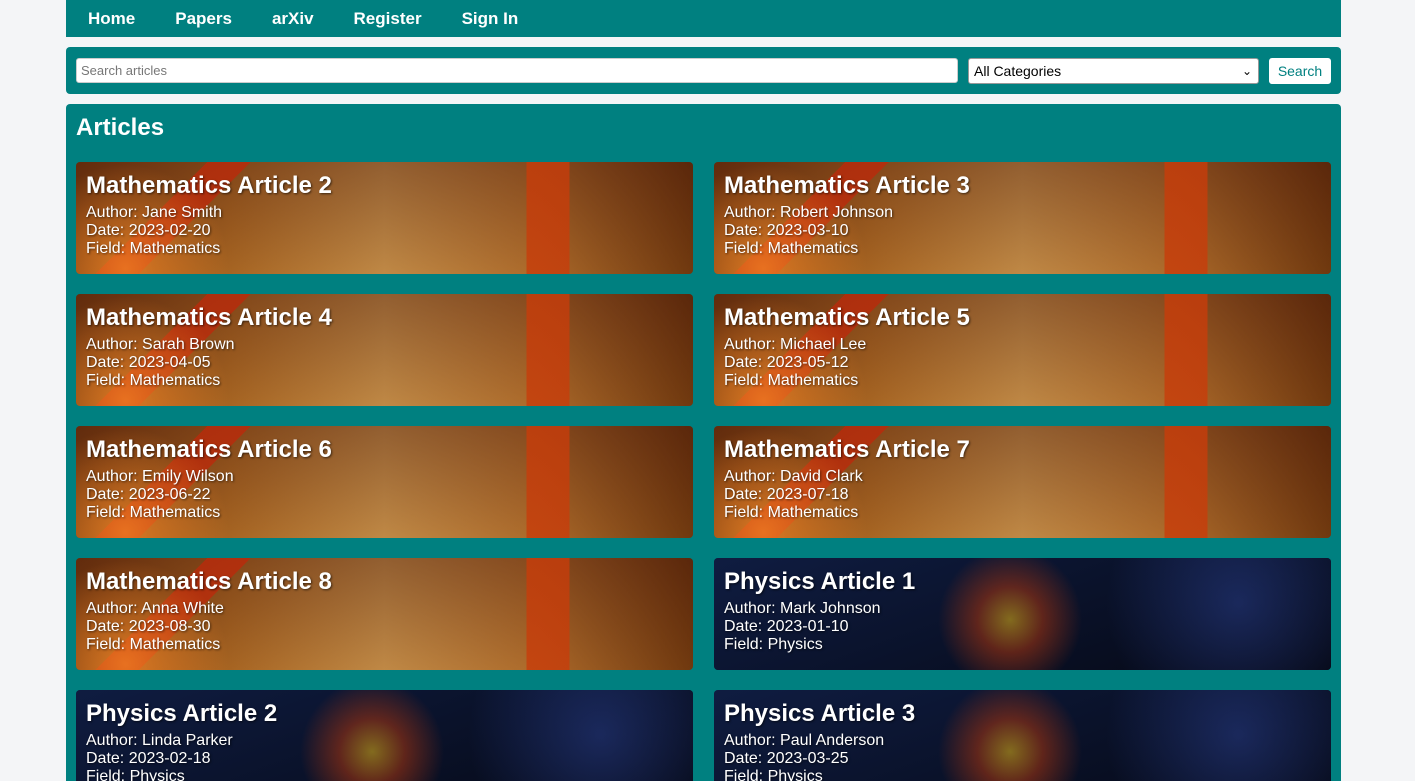  What do you see at coordinates (802, 608) in the screenshot?
I see `article-author: Author: Mark Johnson` at bounding box center [802, 608].